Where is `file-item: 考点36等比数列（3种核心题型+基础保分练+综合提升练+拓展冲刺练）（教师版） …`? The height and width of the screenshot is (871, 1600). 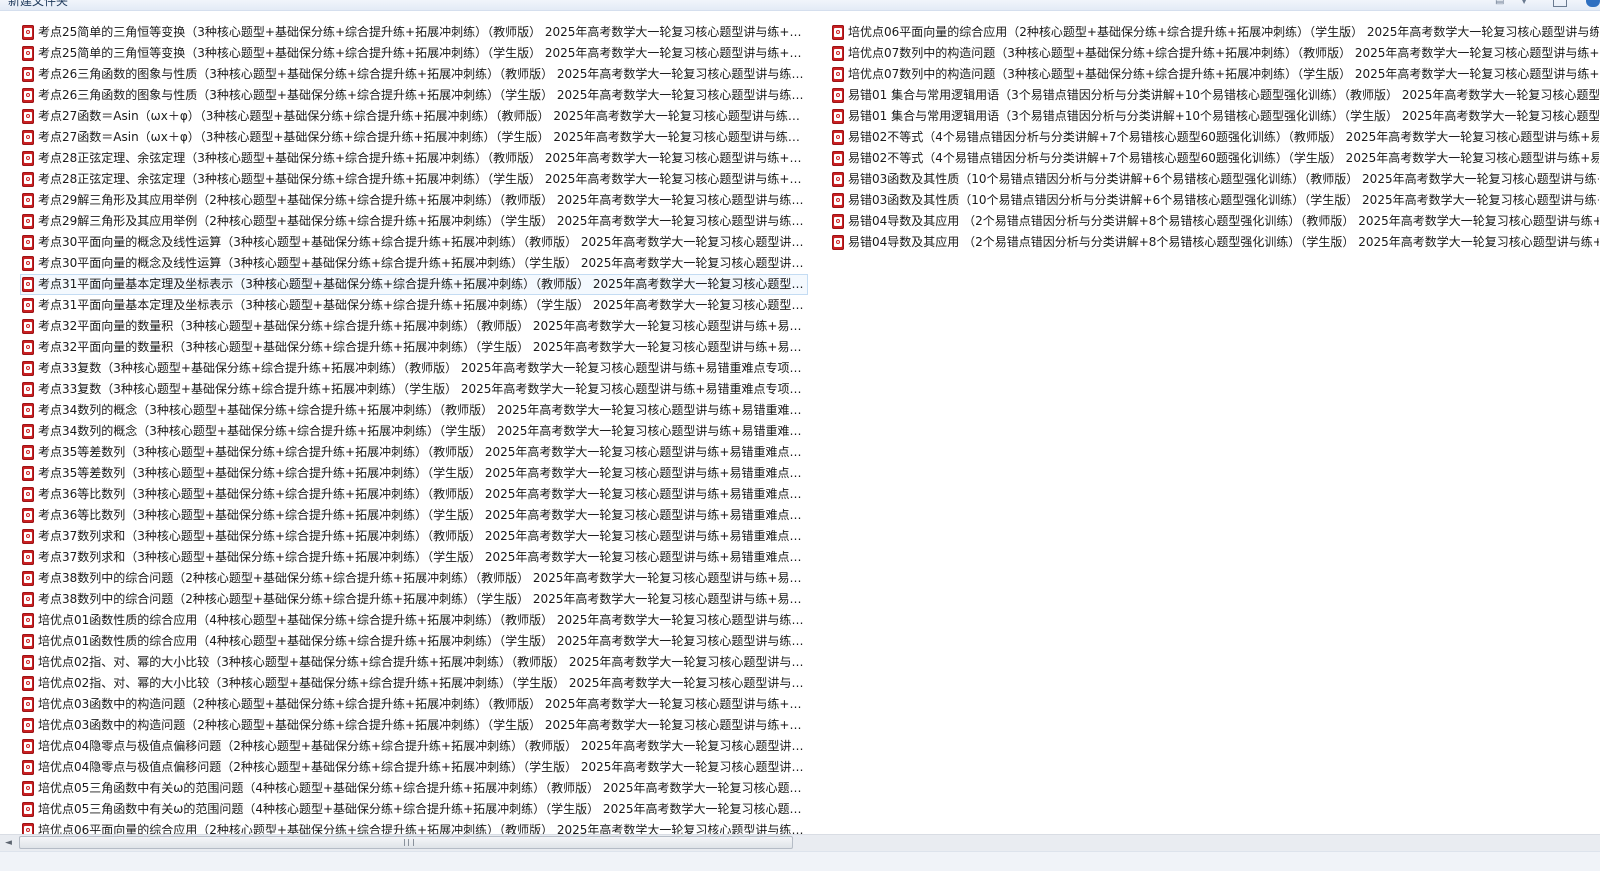 file-item: 考点36等比数列（3种核心题型+基础保分练+综合提升练+拓展冲刺练）（教师版） … is located at coordinates (414, 494).